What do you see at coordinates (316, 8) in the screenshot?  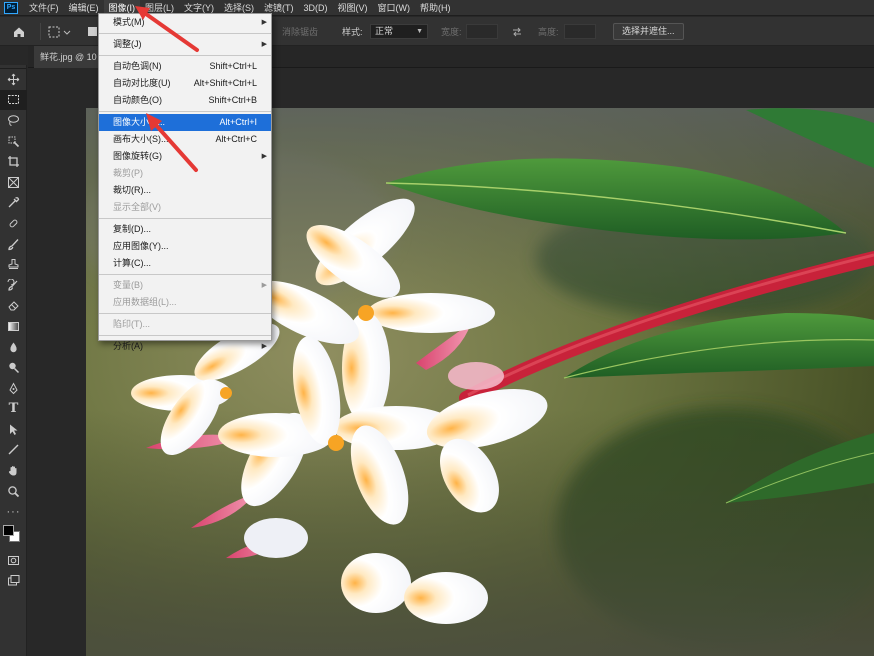 I see `menu-3d: 3D(D)` at bounding box center [316, 8].